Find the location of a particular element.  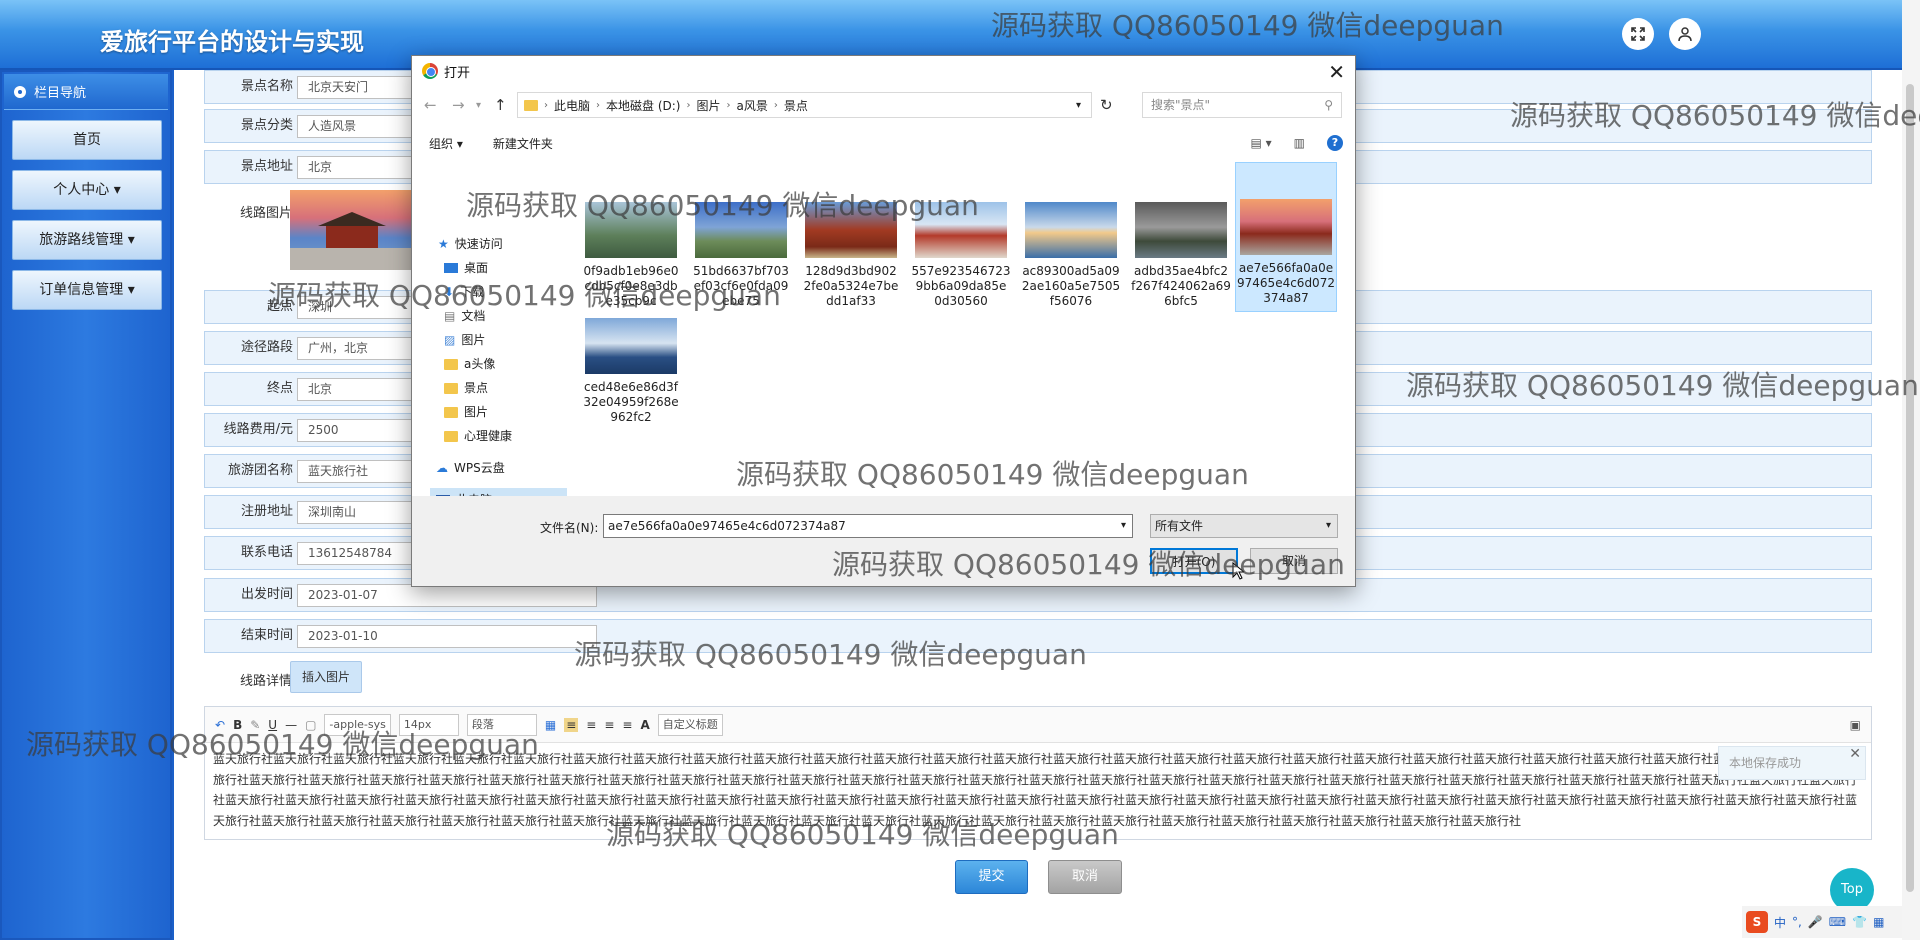

custom-title-select: 自定义标题 is located at coordinates (690, 724).